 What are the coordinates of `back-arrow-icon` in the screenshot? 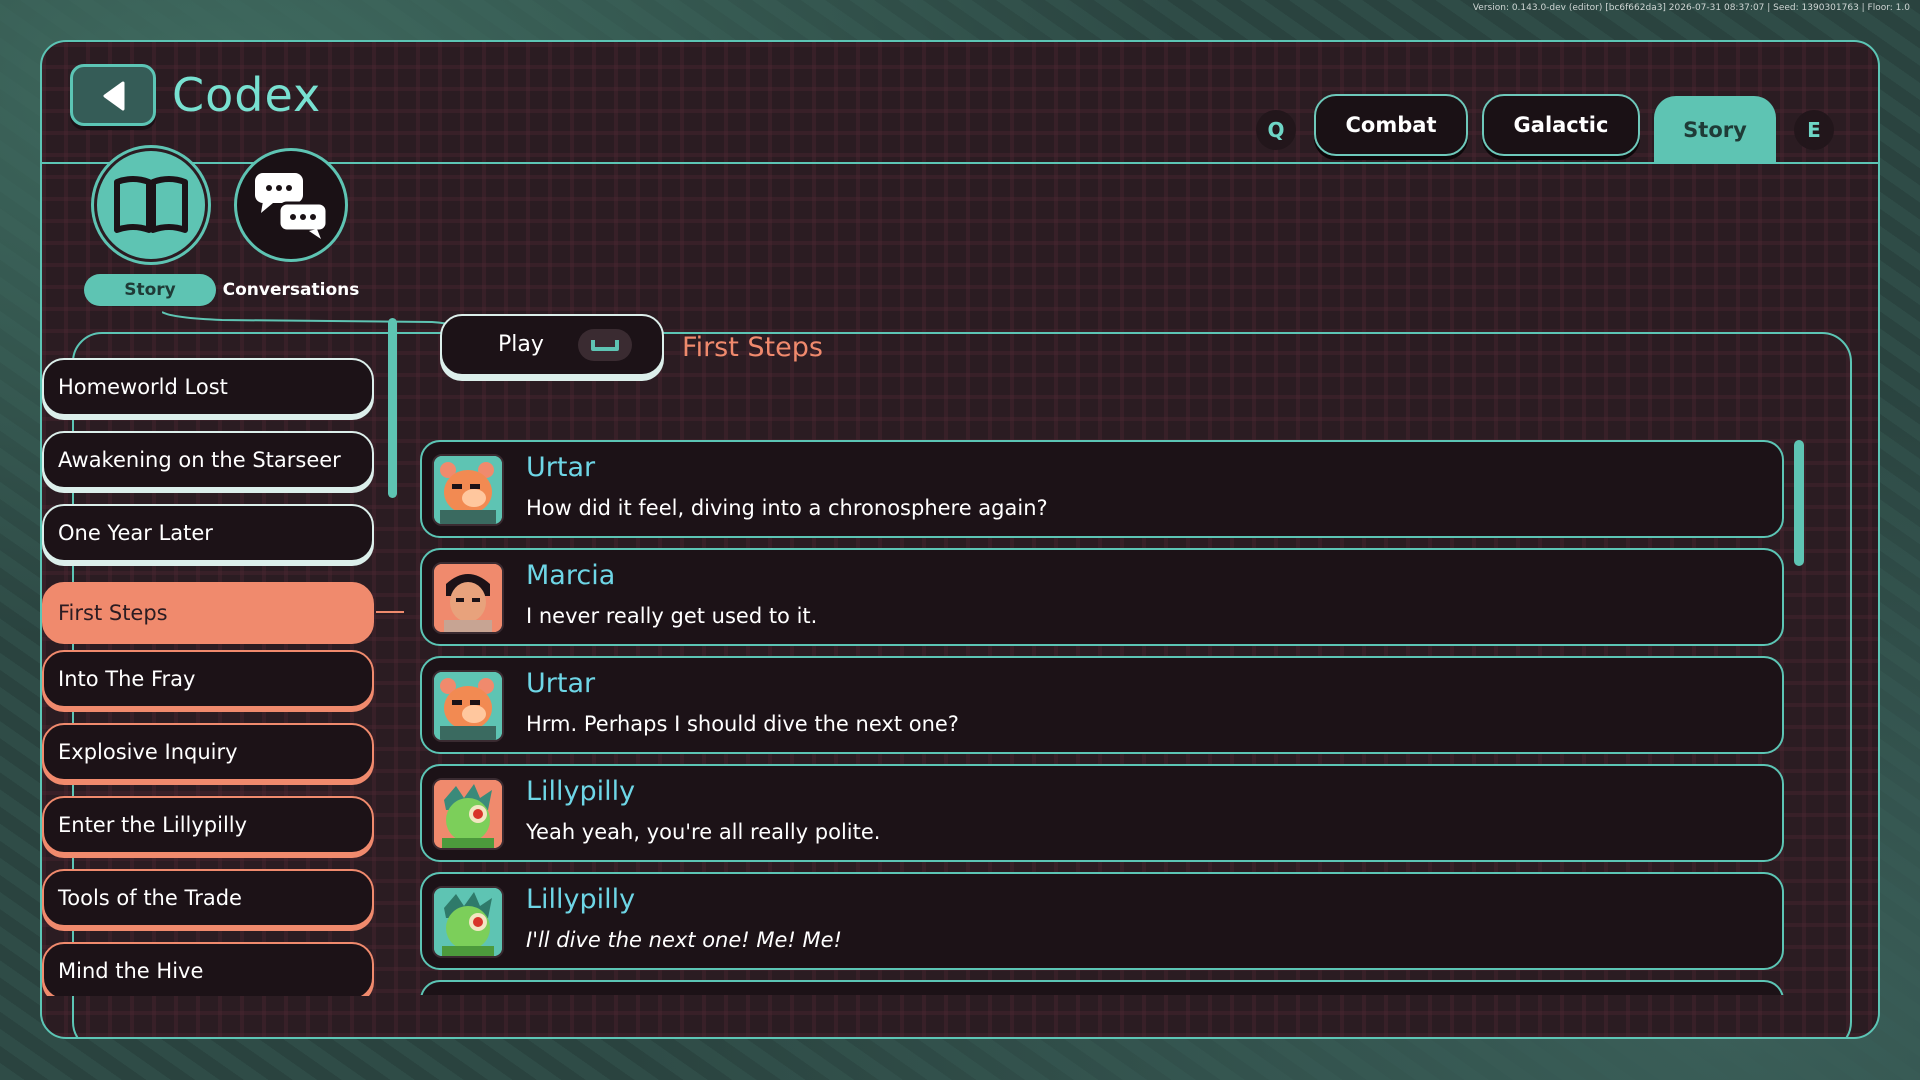 It's located at (114, 96).